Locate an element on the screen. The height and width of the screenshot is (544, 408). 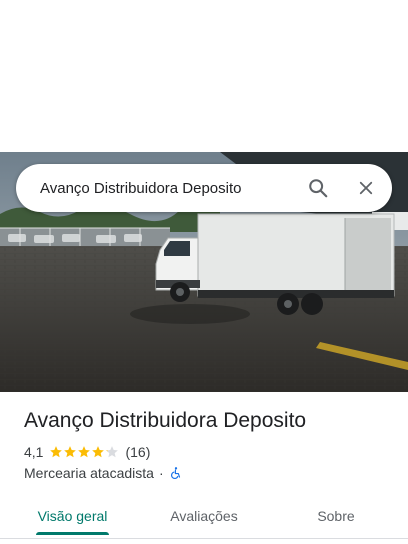
place-tabs: Visão geral Avaliações Sobre is located at coordinates (204, 516).